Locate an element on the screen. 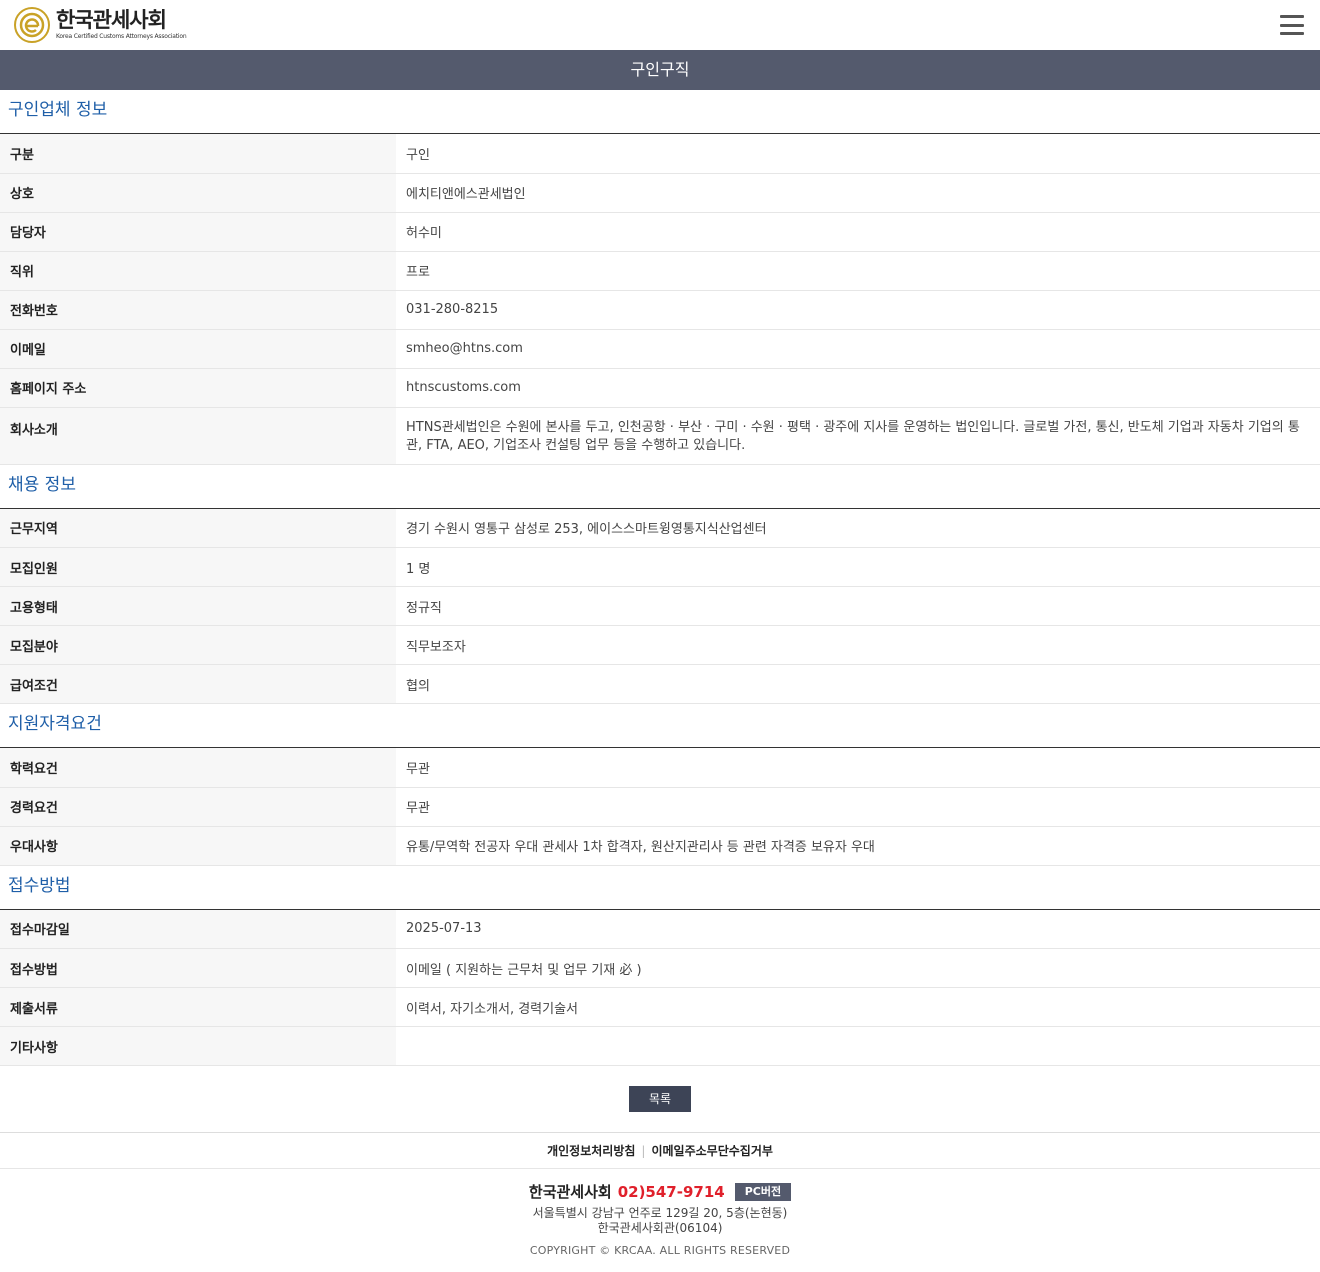  email-refusal-link: 이메일주소무단수집거부 is located at coordinates (711, 1150).